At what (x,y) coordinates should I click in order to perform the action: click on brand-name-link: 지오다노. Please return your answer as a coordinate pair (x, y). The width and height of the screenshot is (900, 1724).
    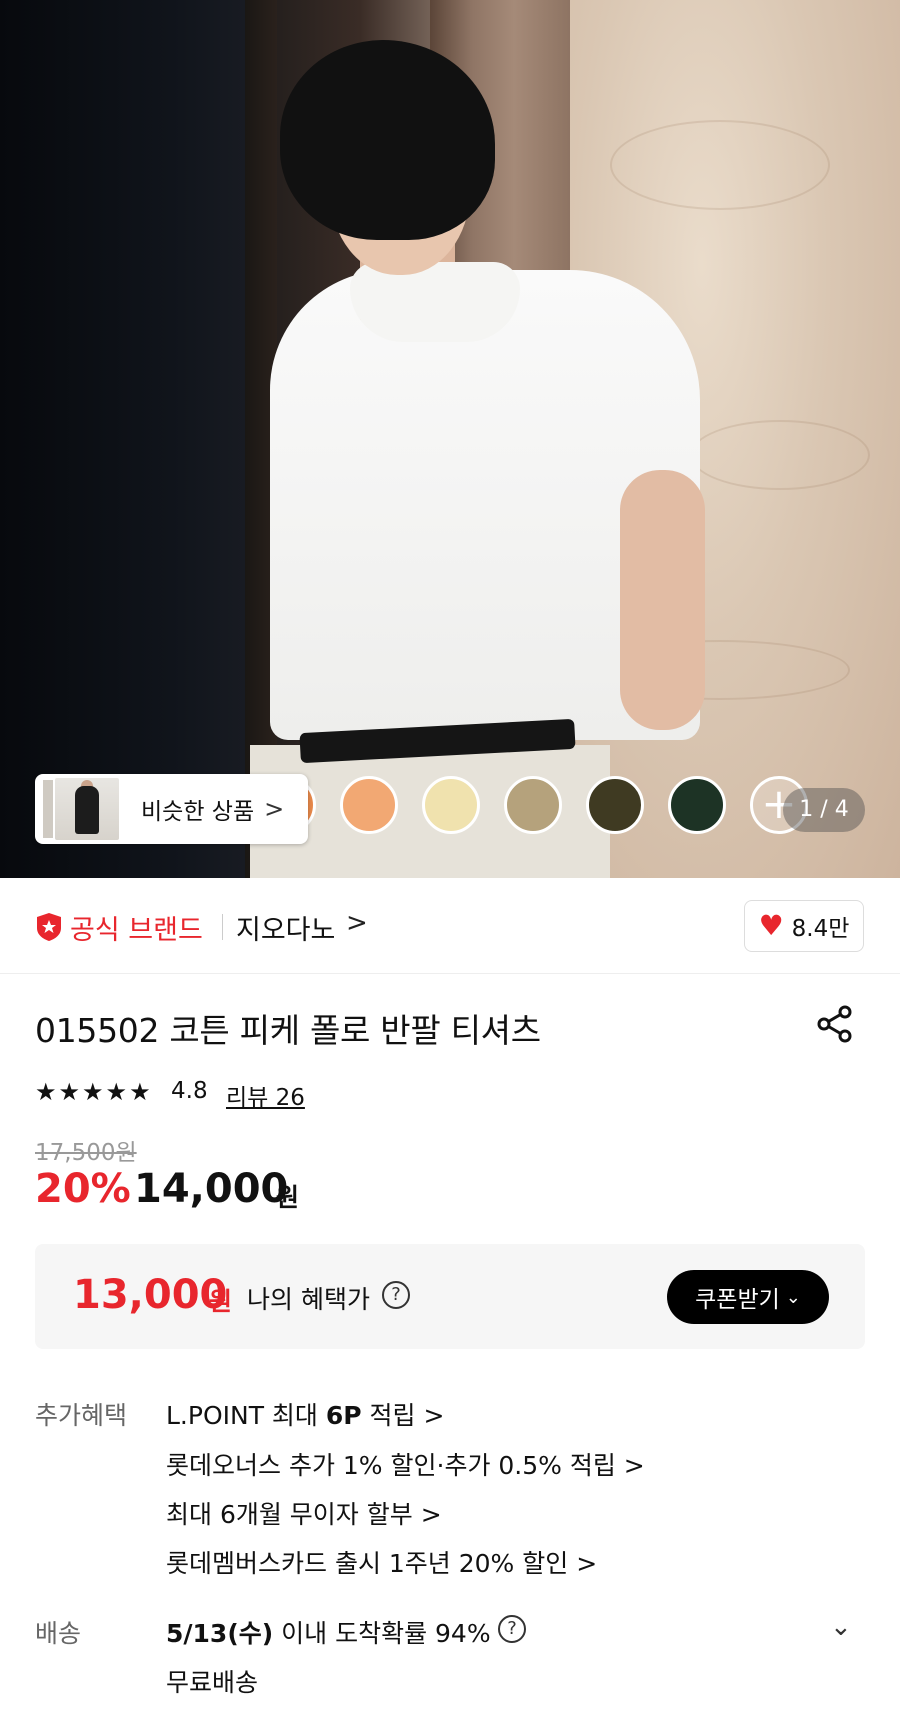
    Looking at the image, I should click on (285, 927).